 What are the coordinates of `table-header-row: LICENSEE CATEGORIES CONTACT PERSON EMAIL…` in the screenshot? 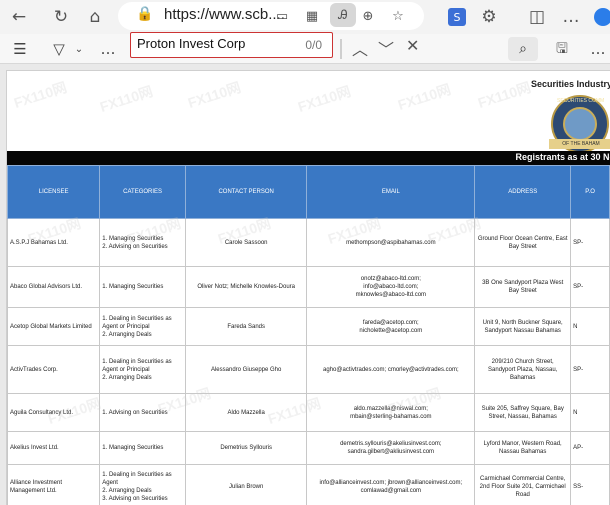 It's located at (308, 192).